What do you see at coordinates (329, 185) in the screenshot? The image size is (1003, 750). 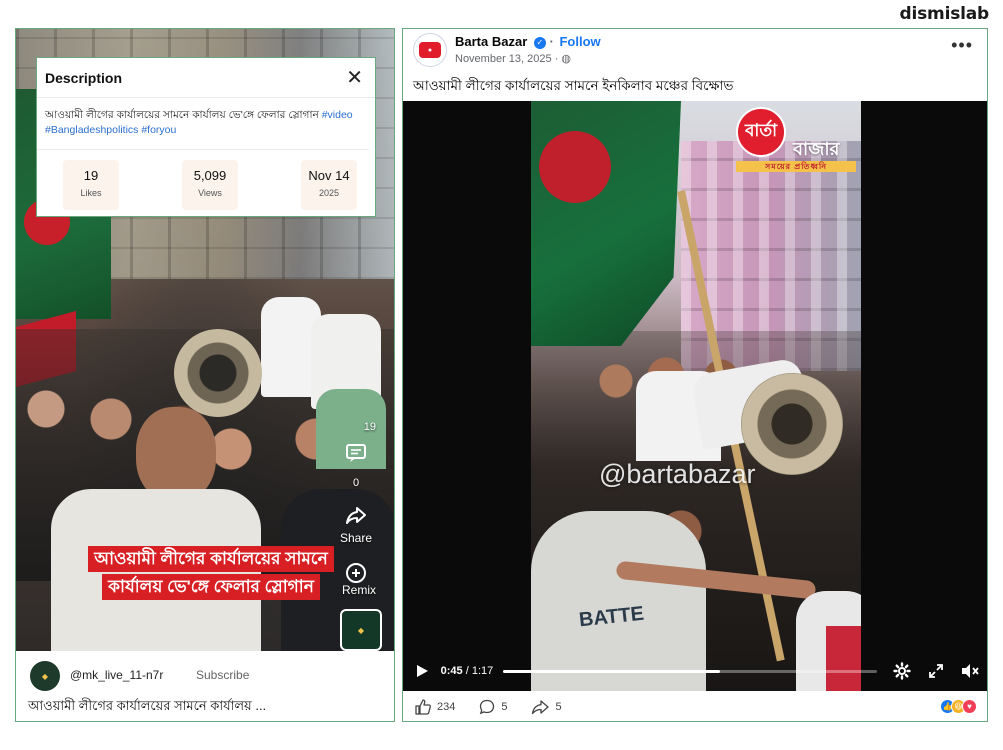 I see `stat-date: Nov 14 2025` at bounding box center [329, 185].